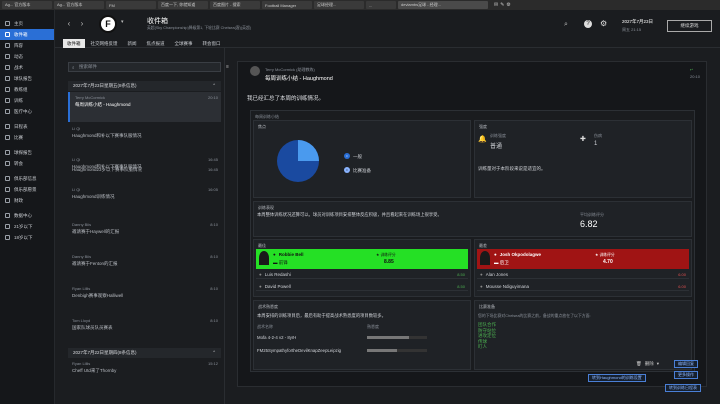  What do you see at coordinates (686, 364) in the screenshot?
I see `reply-button: 编辑回复` at bounding box center [686, 364].